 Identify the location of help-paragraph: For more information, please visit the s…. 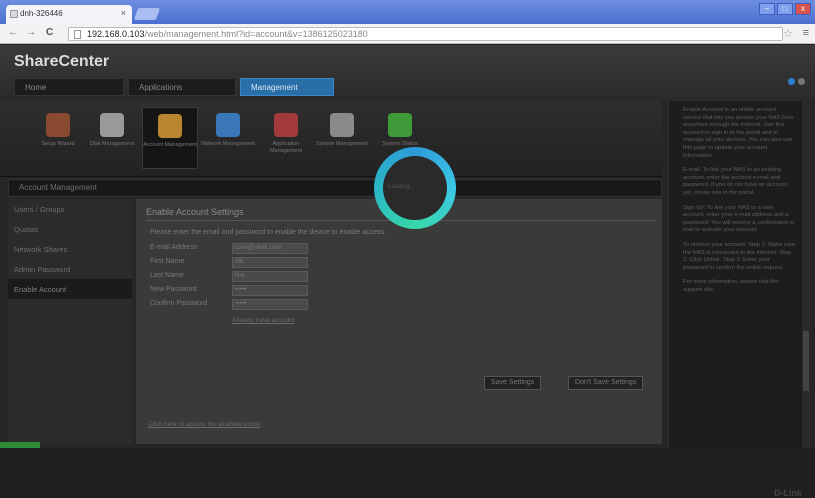
(731, 286).